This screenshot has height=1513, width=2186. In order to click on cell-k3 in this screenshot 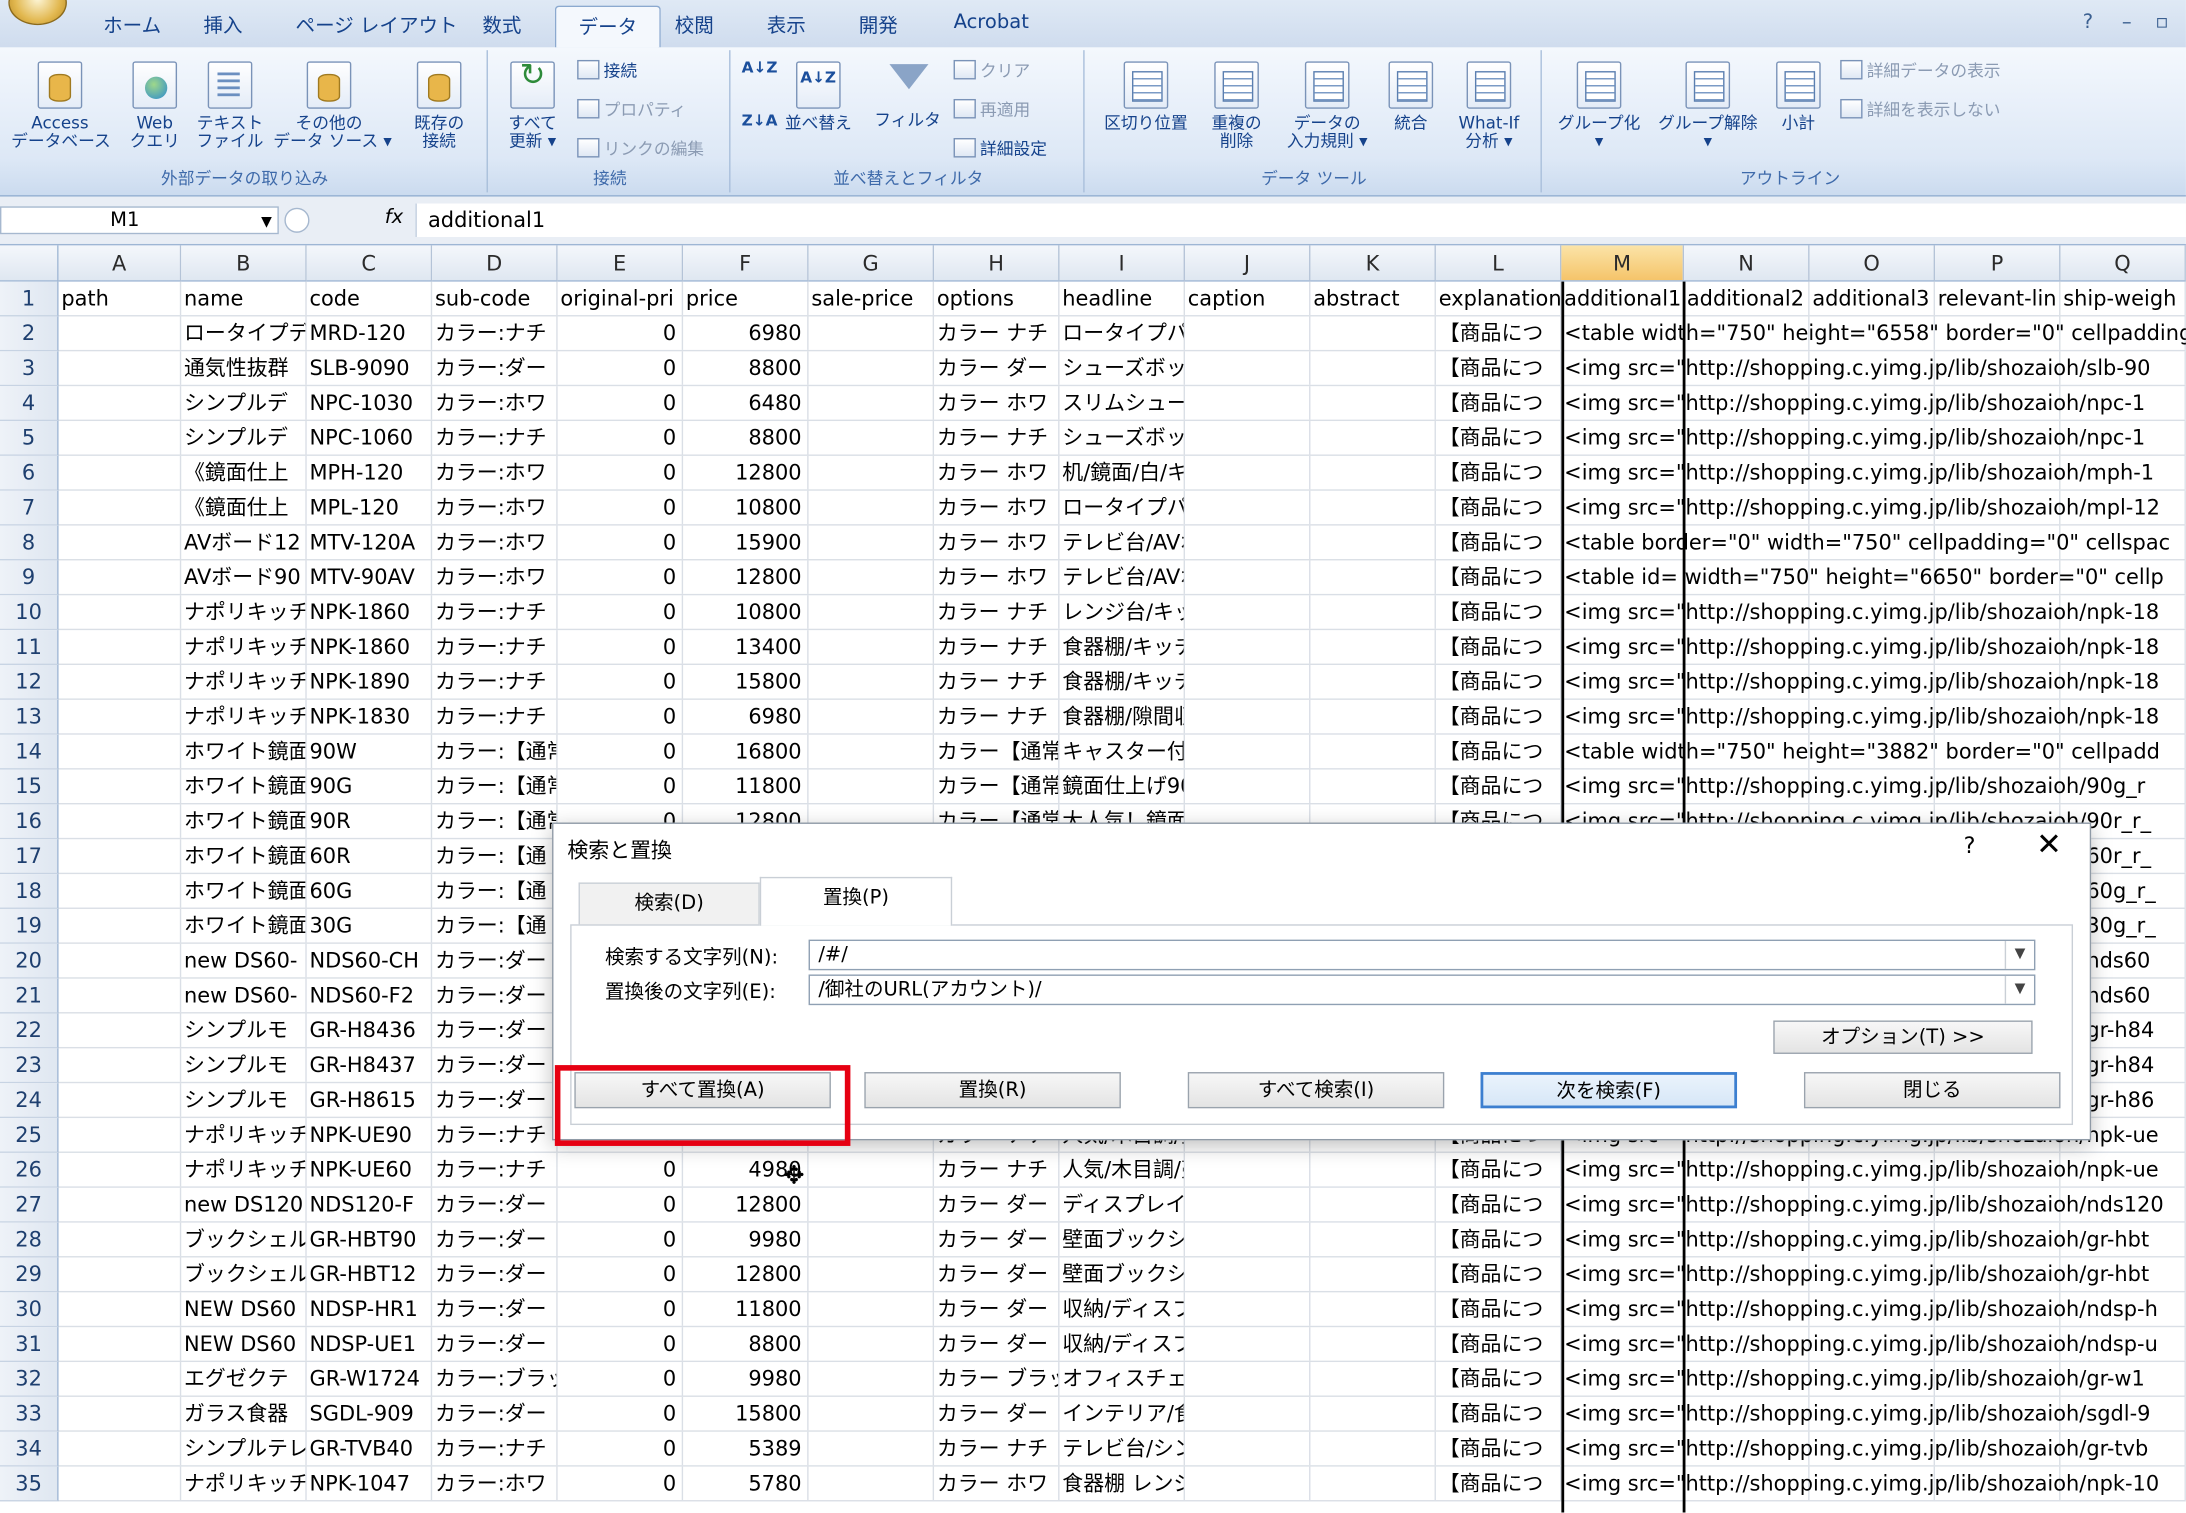, I will do `click(1373, 368)`.